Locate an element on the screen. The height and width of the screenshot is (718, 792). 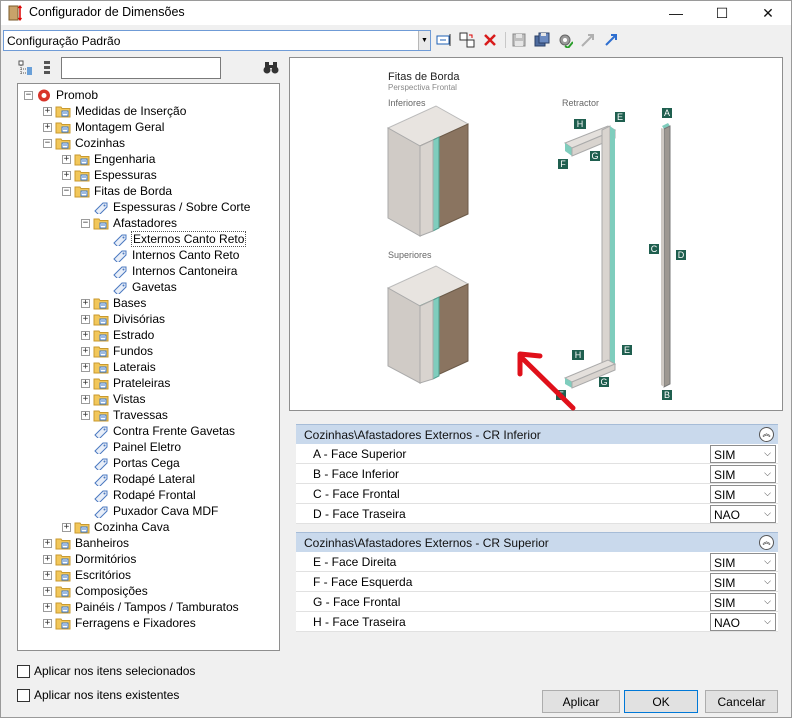
cancel-button: Cancelar is located at coordinates (741, 701).